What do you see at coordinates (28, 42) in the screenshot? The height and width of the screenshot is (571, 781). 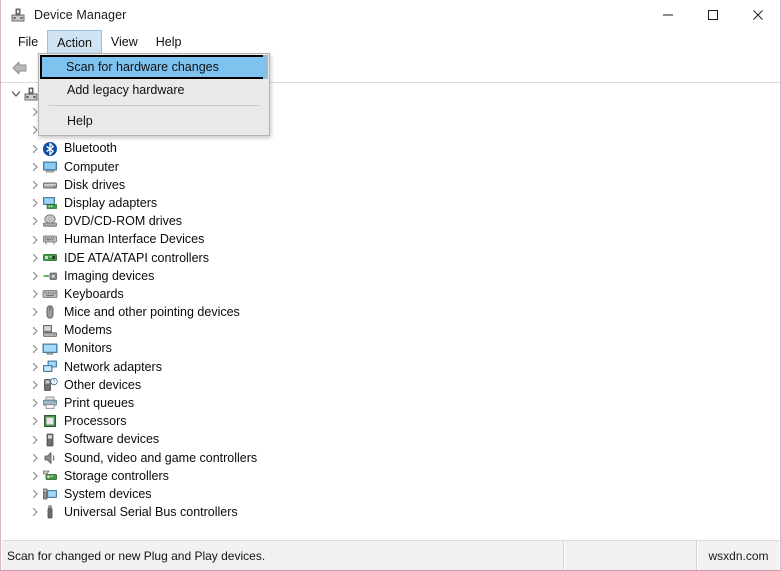 I see `menu-file: File` at bounding box center [28, 42].